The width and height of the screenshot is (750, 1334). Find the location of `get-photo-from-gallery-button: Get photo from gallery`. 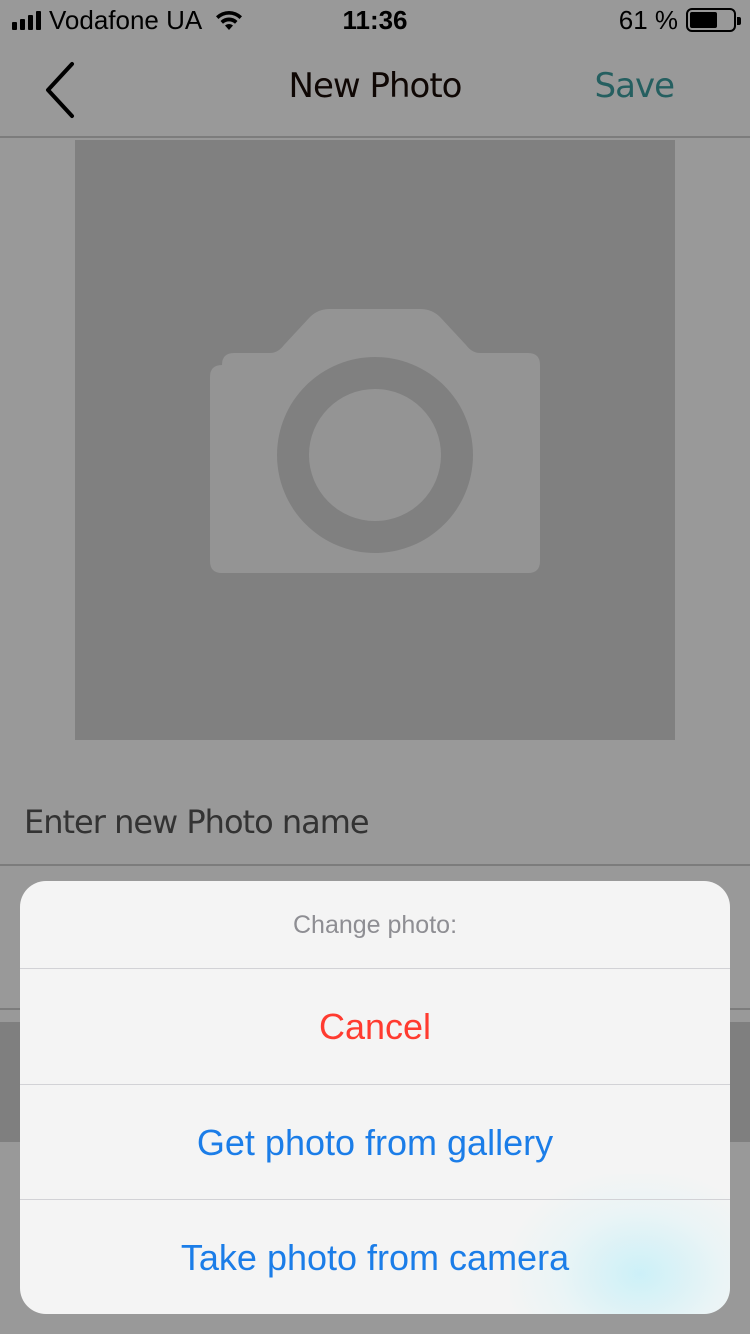

get-photo-from-gallery-button: Get photo from gallery is located at coordinates (375, 1141).